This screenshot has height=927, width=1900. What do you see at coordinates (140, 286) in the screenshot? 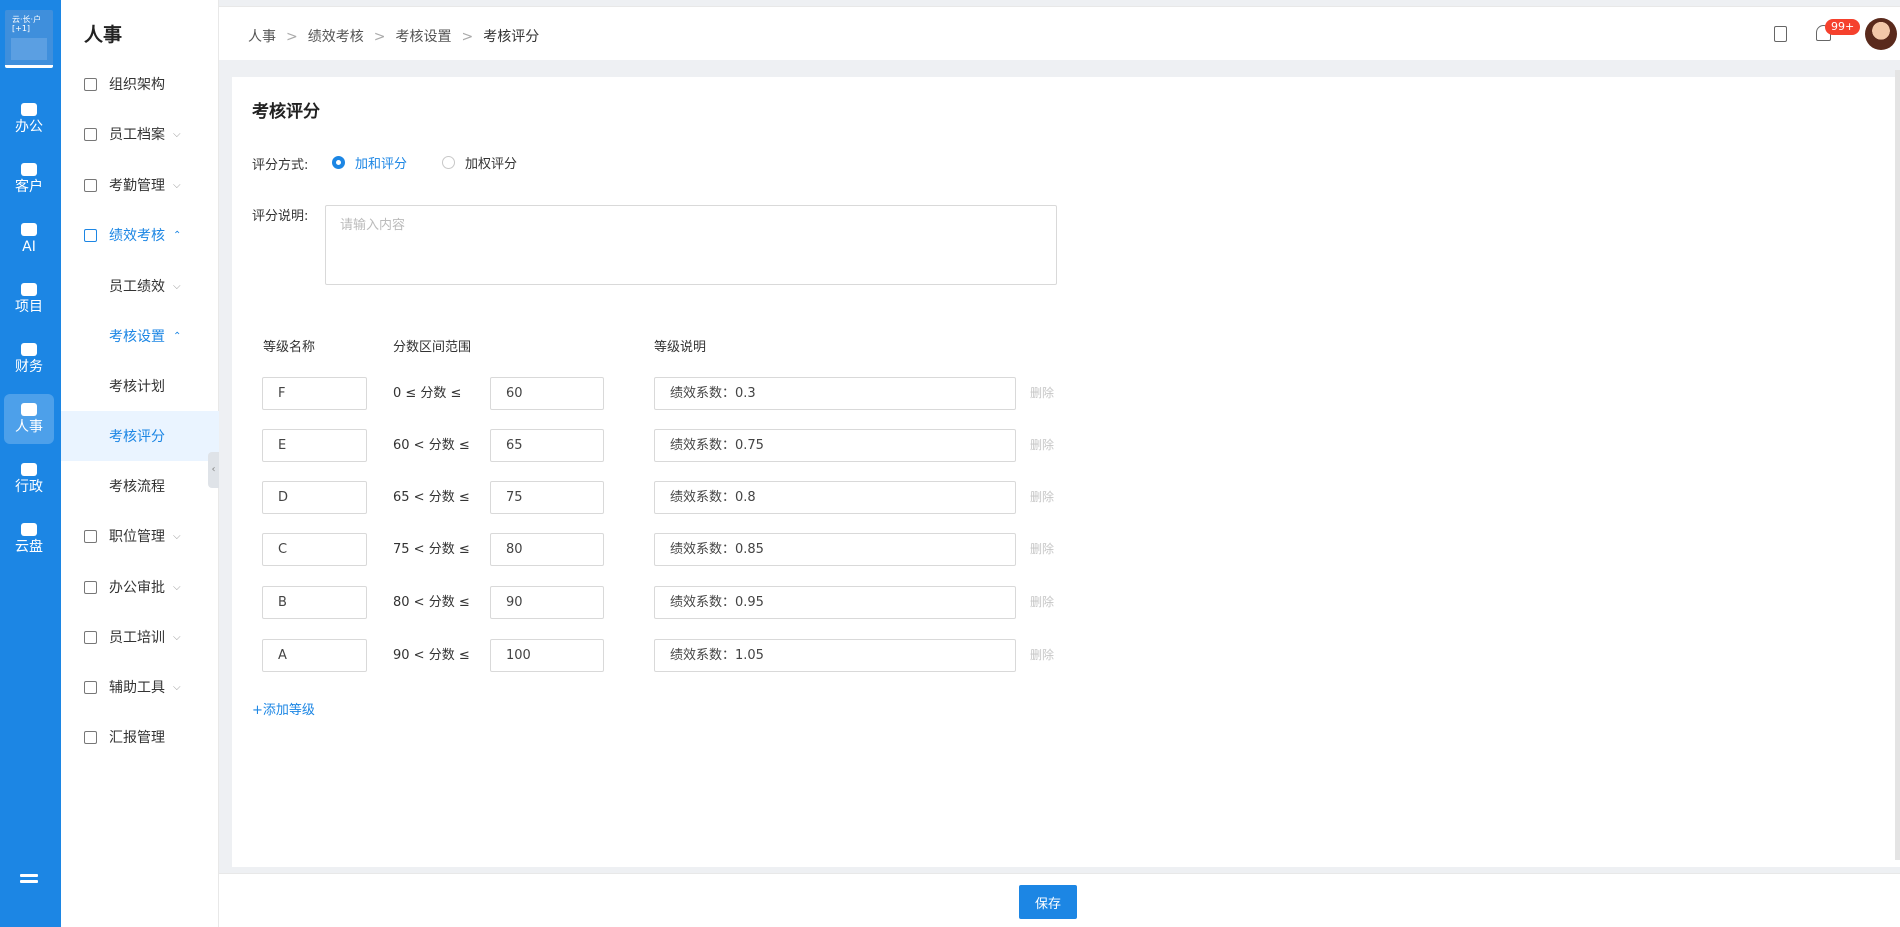
I see `sidebar-sub-employee-performance: 员工绩效 ⌵` at bounding box center [140, 286].